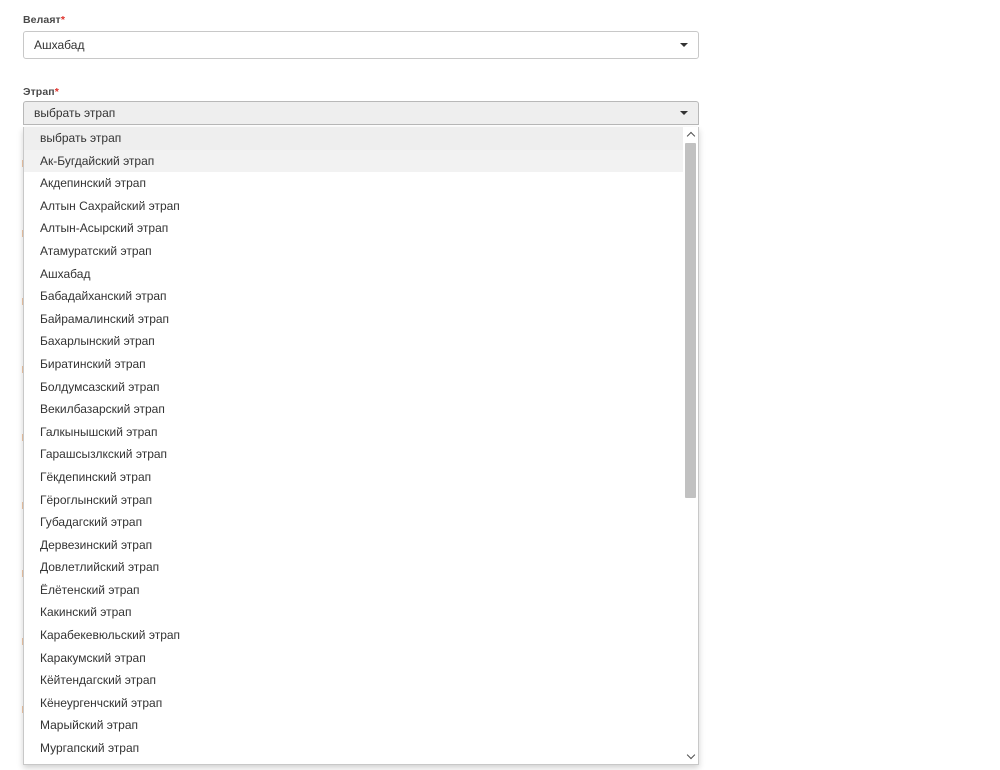  What do you see at coordinates (690, 320) in the screenshot?
I see `scrollbar-thumb` at bounding box center [690, 320].